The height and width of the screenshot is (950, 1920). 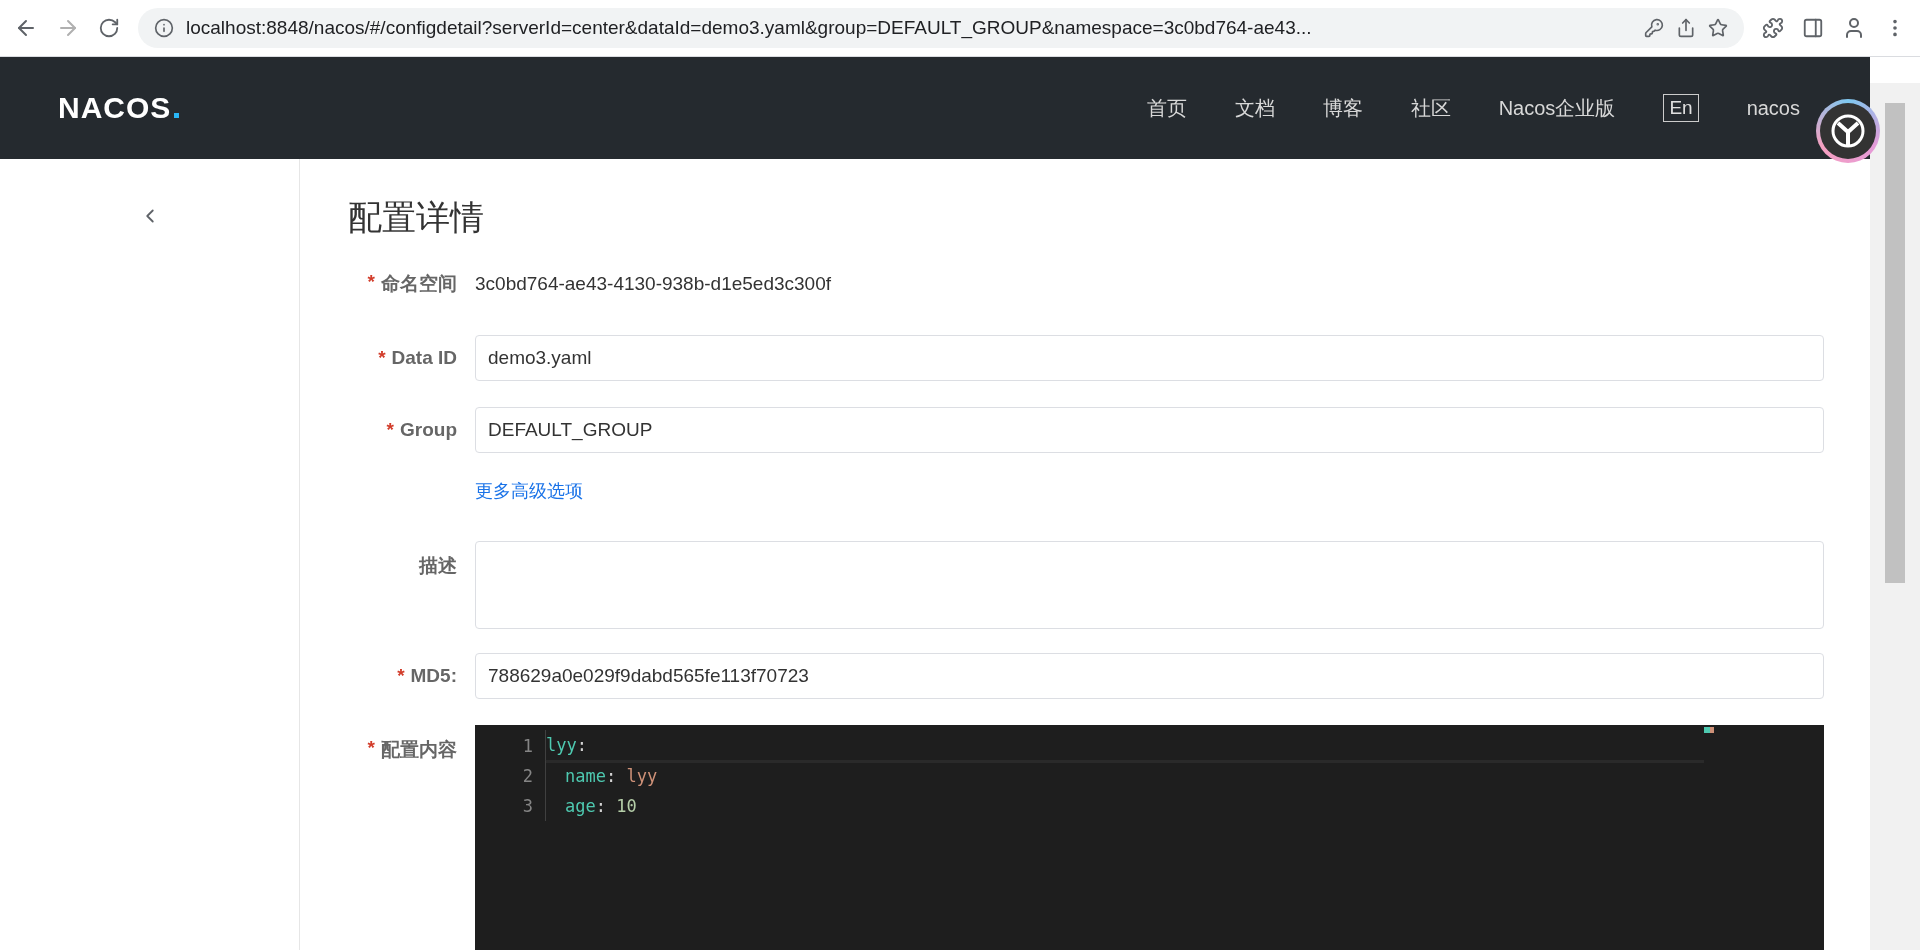 I want to click on code-token: age, so click(x=580, y=806).